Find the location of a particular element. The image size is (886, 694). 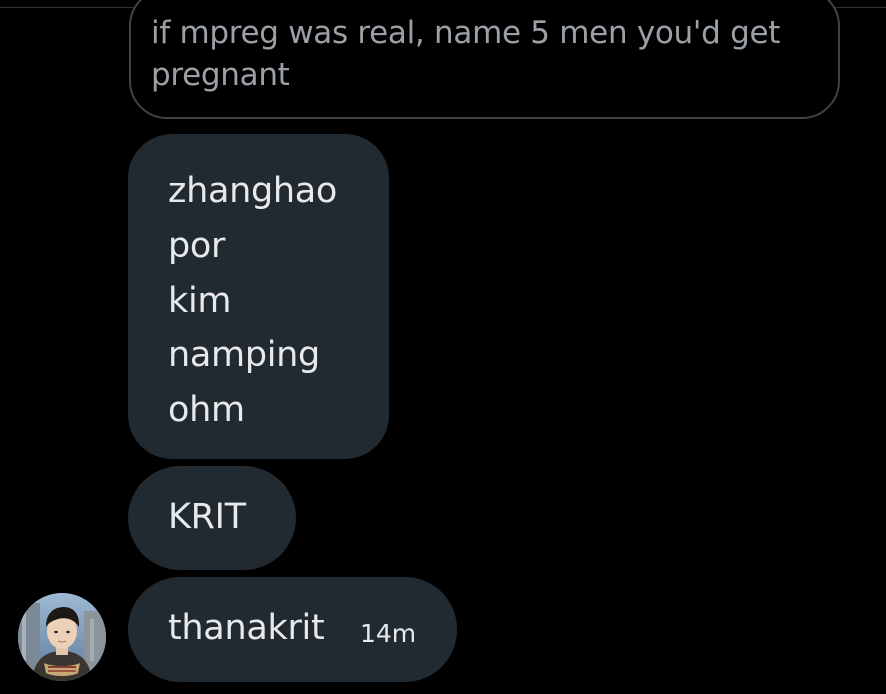

message-bubble-list: zhanghao por kim namping ohm is located at coordinates (258, 296).